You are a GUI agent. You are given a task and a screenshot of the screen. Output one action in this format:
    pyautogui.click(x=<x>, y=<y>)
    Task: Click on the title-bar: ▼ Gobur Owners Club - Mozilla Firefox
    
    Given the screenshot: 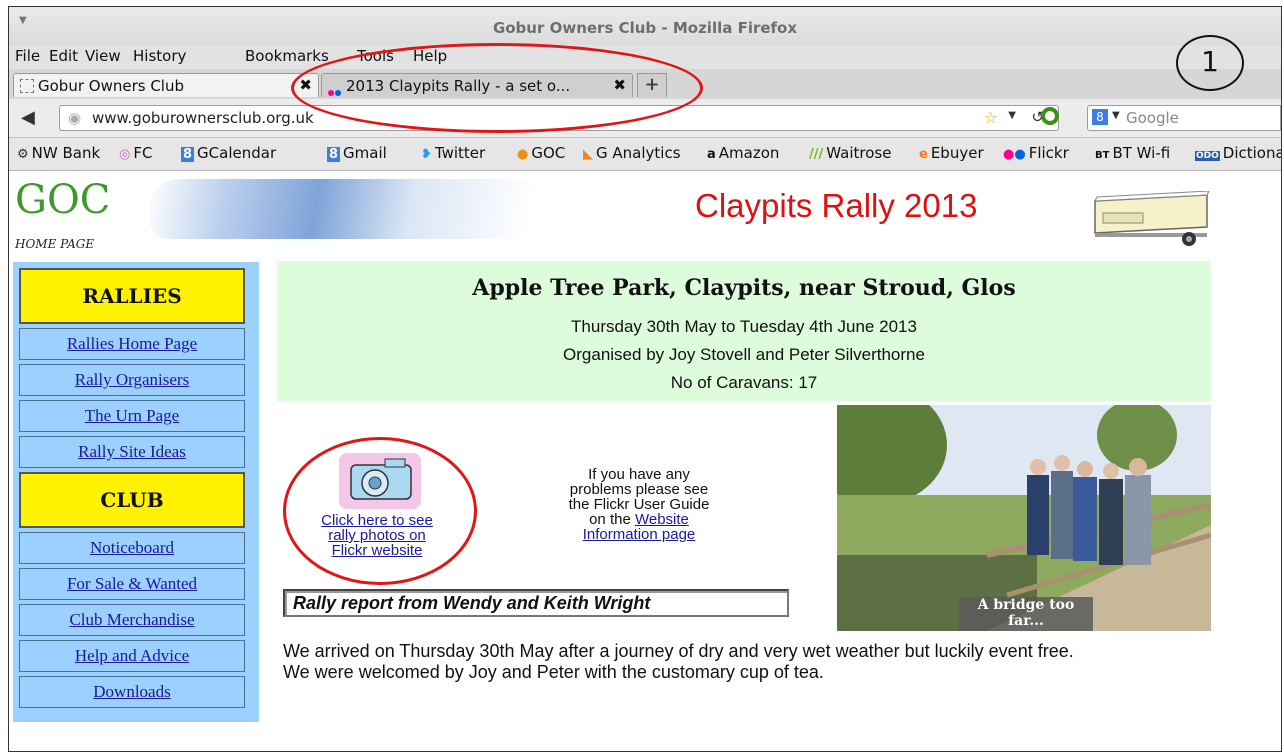 What is the action you would take?
    pyautogui.click(x=645, y=26)
    